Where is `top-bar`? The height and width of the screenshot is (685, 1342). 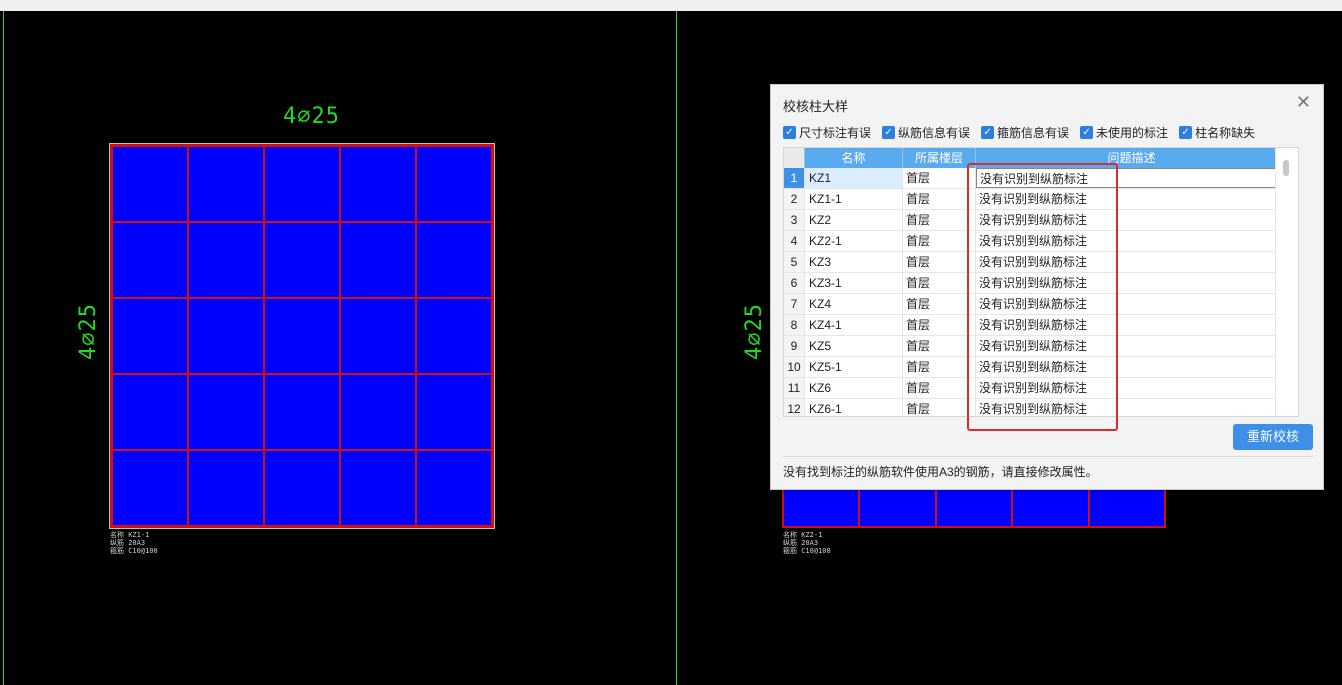 top-bar is located at coordinates (671, 5).